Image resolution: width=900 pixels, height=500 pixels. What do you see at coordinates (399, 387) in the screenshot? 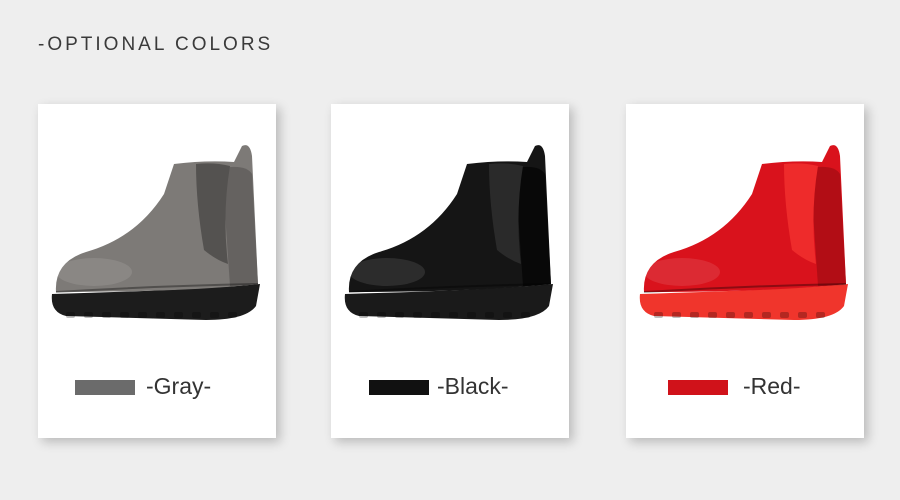
I see `black-swatch` at bounding box center [399, 387].